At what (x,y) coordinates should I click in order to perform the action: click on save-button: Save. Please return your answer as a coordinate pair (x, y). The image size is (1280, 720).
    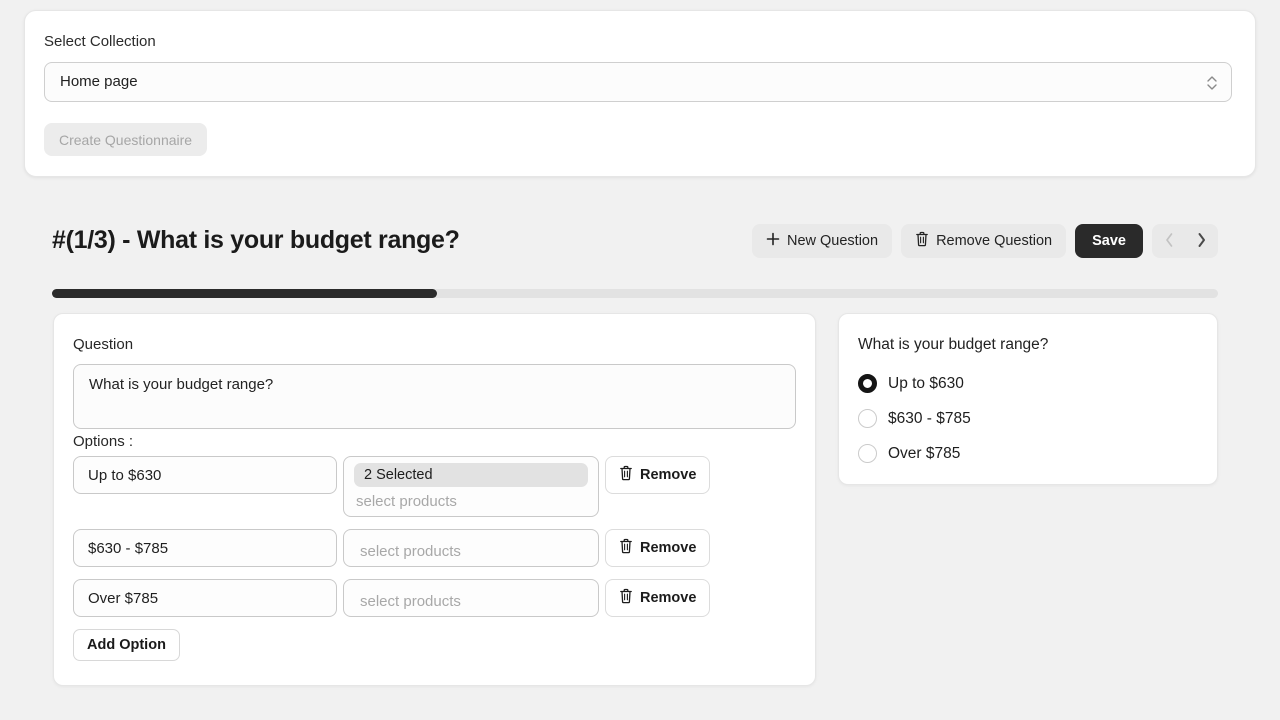
    Looking at the image, I should click on (1109, 241).